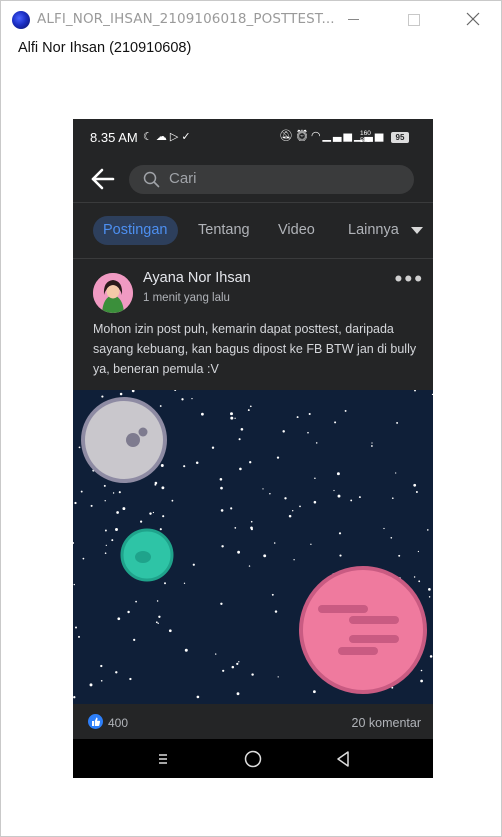  I want to click on mute-icon: 🔕︎, so click(287, 135).